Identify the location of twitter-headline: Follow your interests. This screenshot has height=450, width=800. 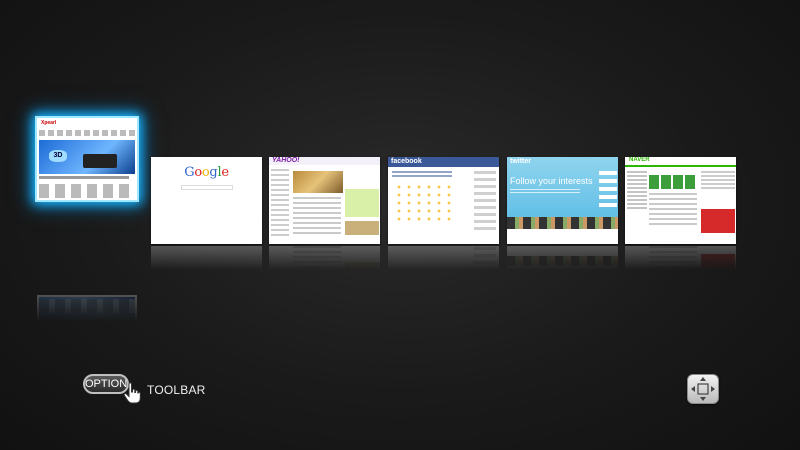
(551, 181).